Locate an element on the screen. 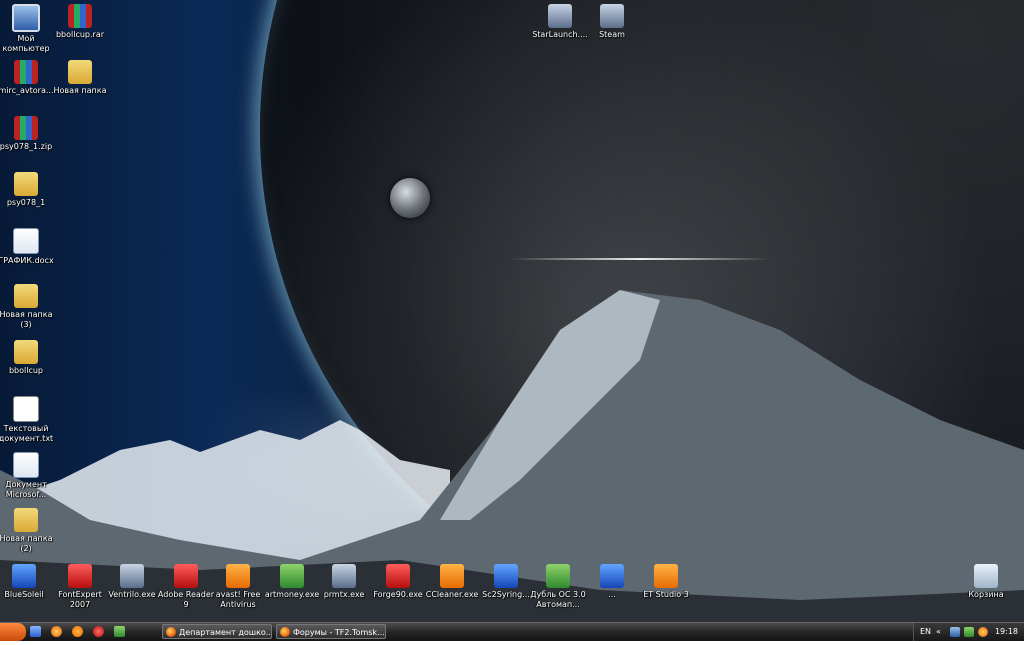 The image size is (1024, 645). fontexpert-icon is located at coordinates (80, 576).